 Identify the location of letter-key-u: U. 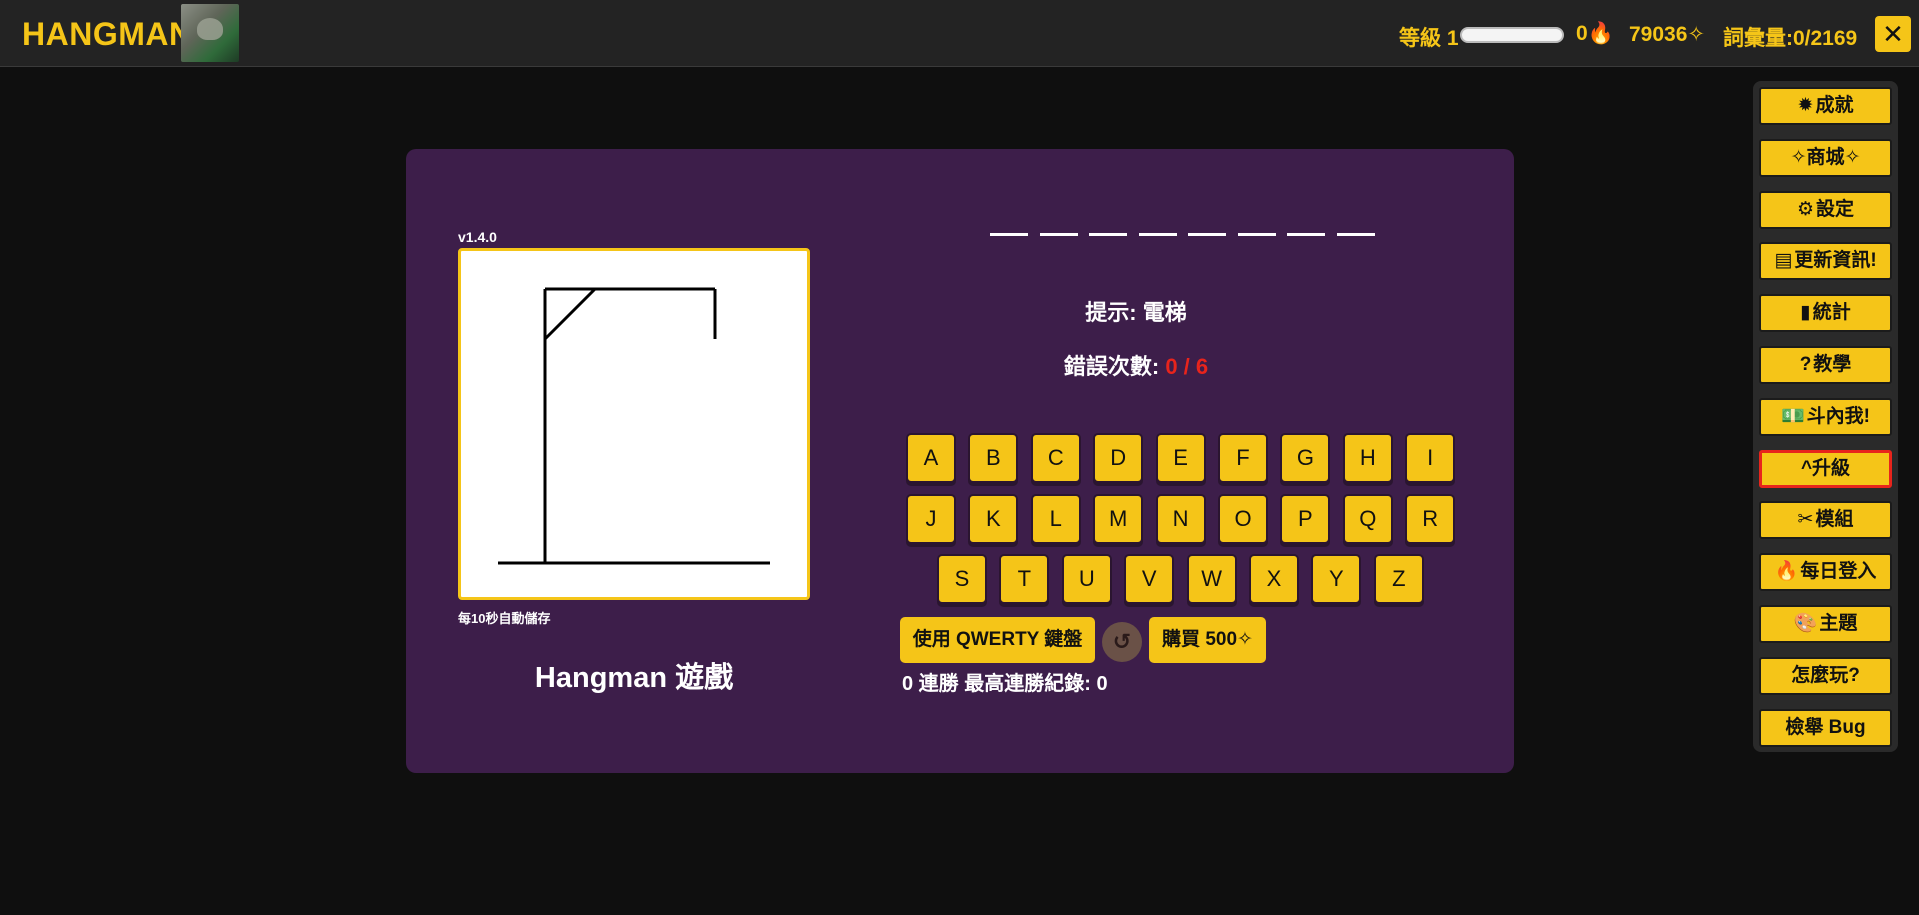
(1086, 579).